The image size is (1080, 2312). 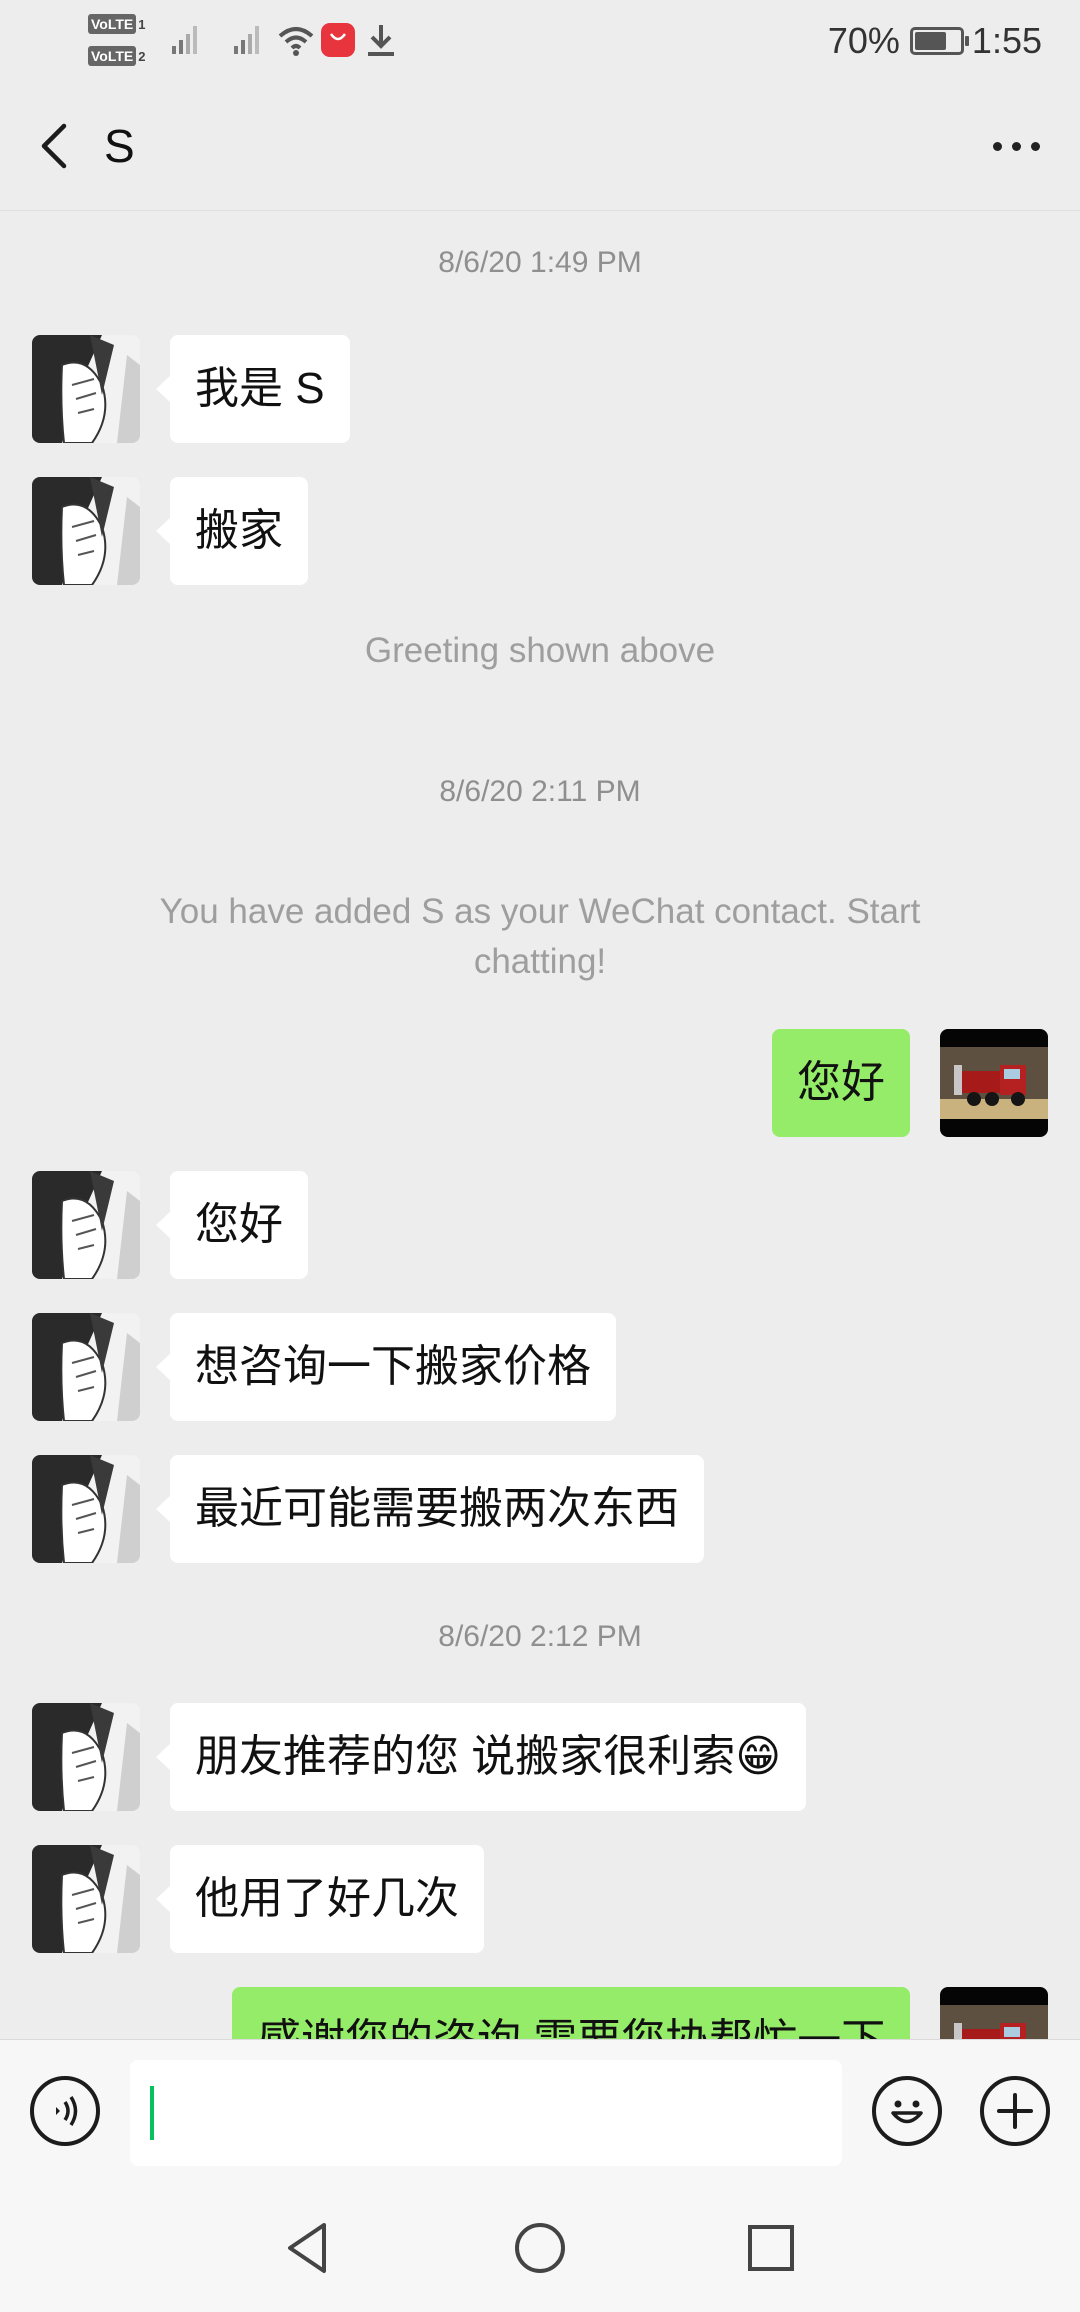 I want to click on back-triangle-icon, so click(x=307, y=2248).